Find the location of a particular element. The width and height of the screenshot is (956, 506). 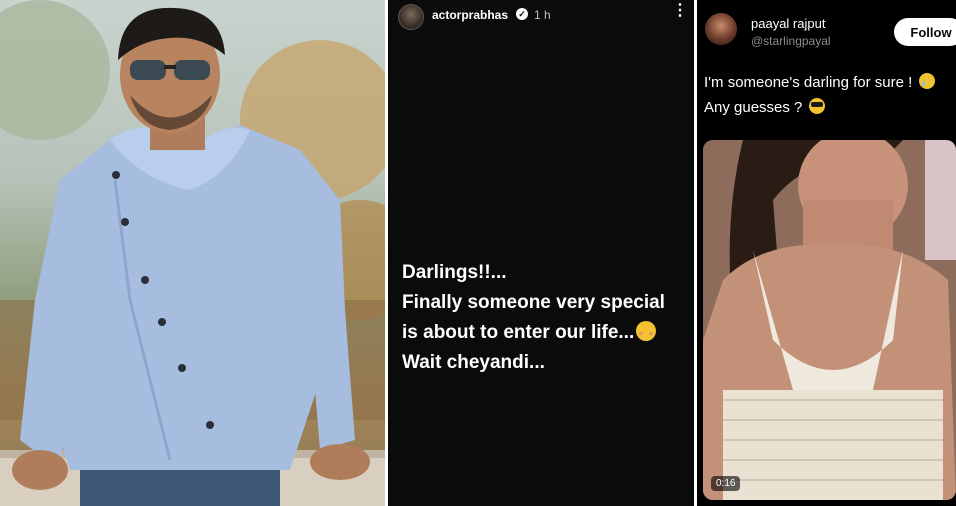

tweet-line-with-emoji: Any guesses ? is located at coordinates (830, 107).